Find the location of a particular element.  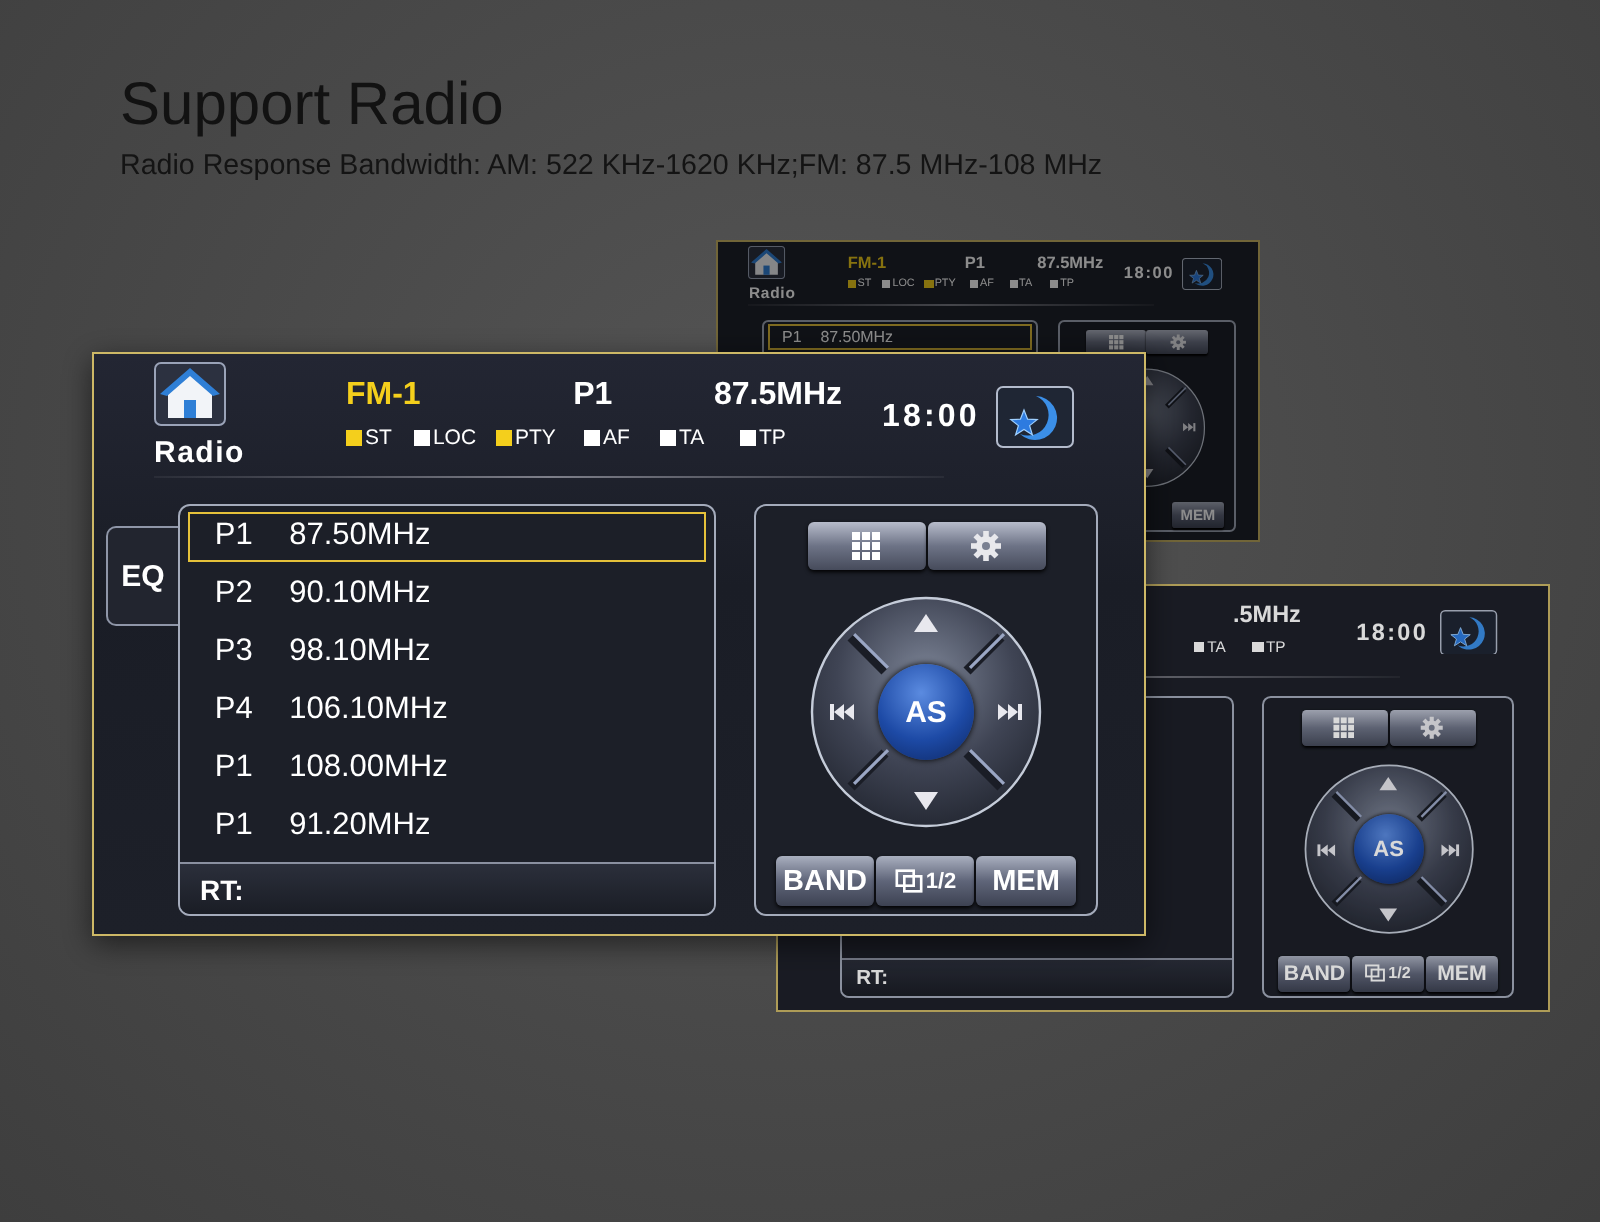

indicator-label: ST is located at coordinates (378, 437).